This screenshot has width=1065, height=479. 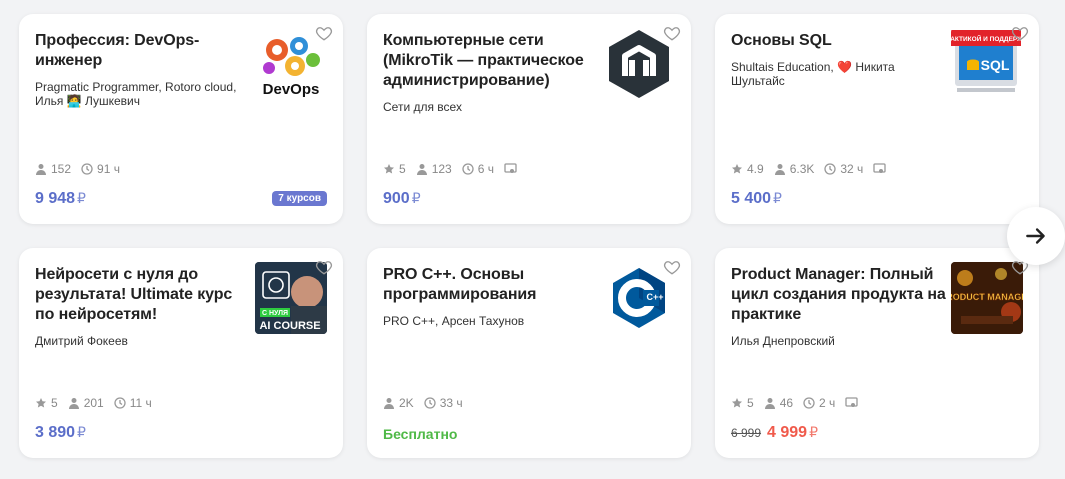 What do you see at coordinates (420, 434) in the screenshot?
I see `course-price-free: Бесплатно` at bounding box center [420, 434].